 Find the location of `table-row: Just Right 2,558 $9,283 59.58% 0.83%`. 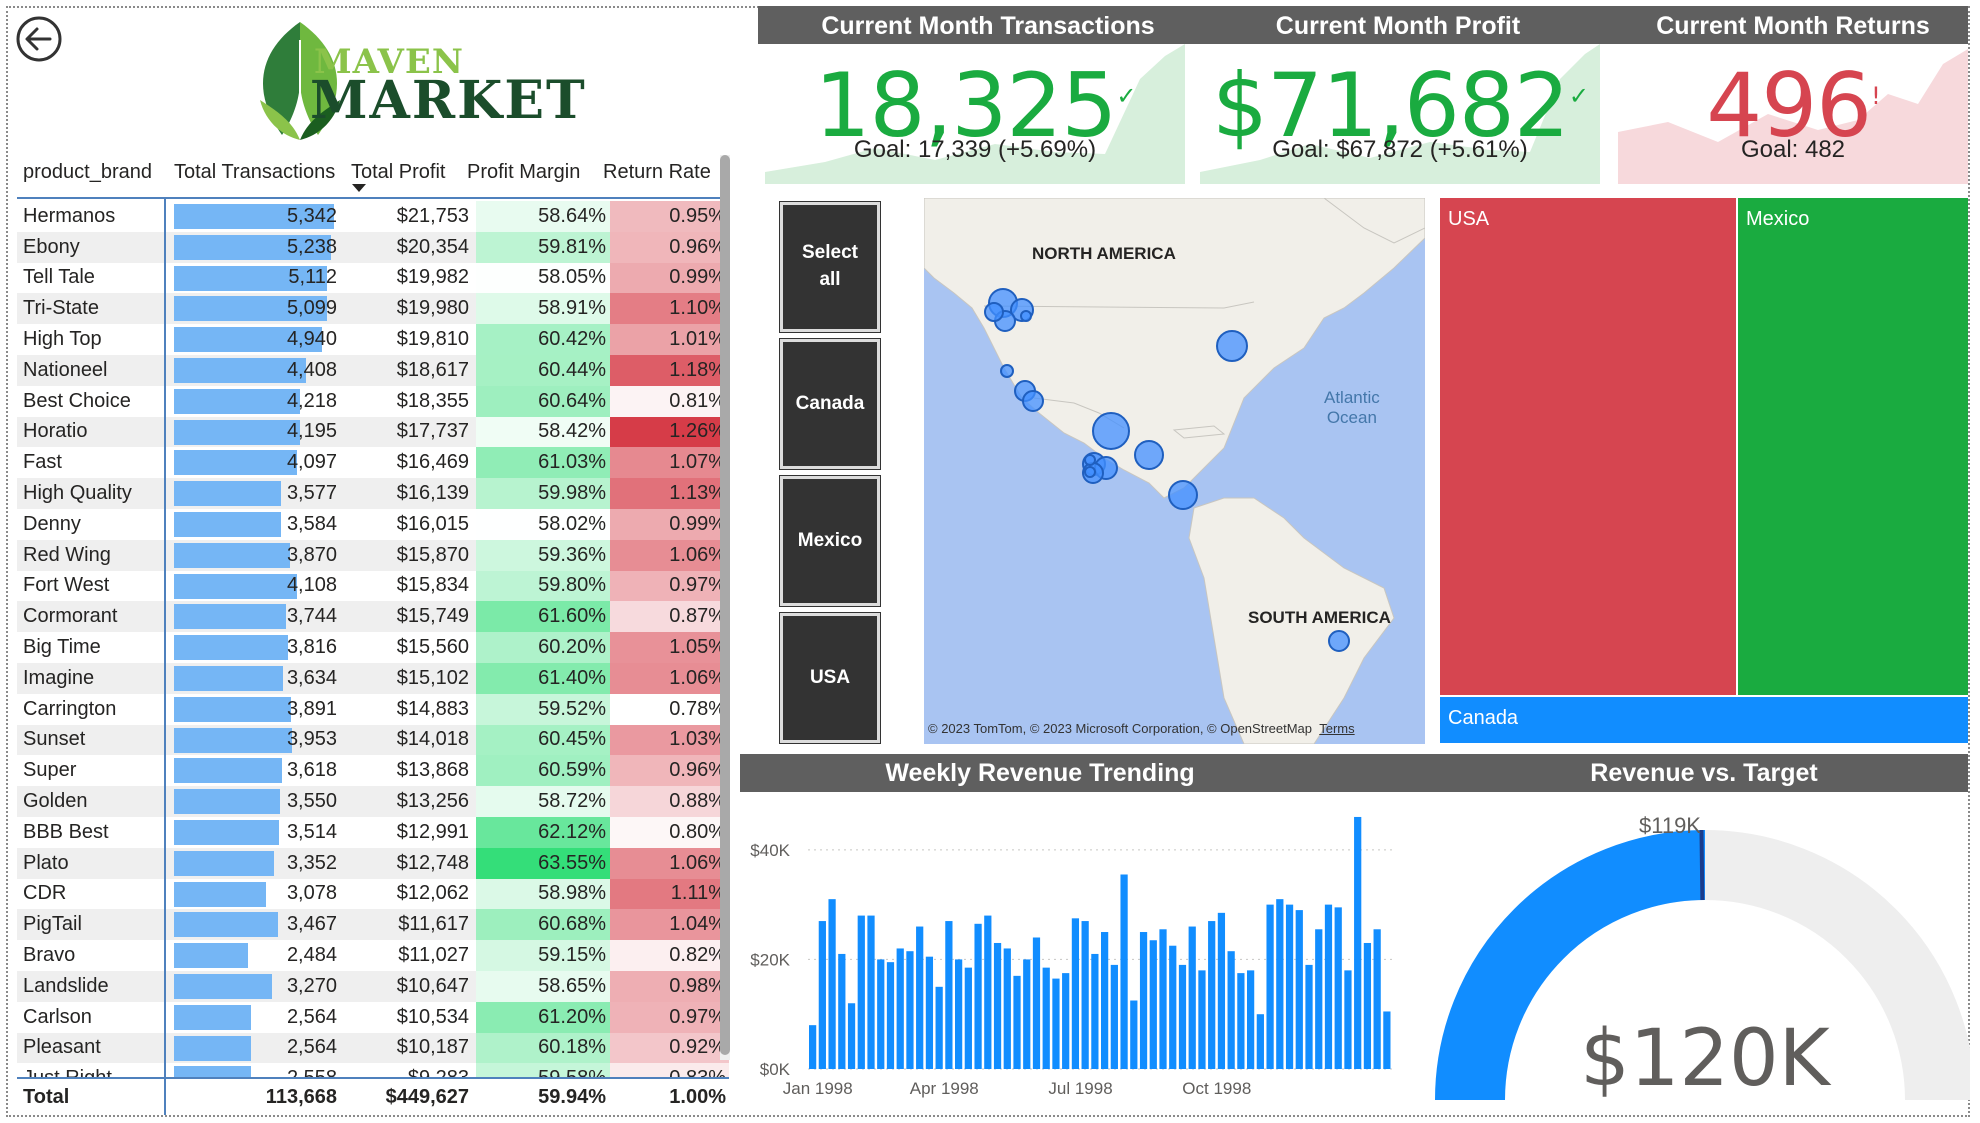

table-row: Just Right 2,558 $9,283 59.58% 0.83% is located at coordinates (373, 1070).